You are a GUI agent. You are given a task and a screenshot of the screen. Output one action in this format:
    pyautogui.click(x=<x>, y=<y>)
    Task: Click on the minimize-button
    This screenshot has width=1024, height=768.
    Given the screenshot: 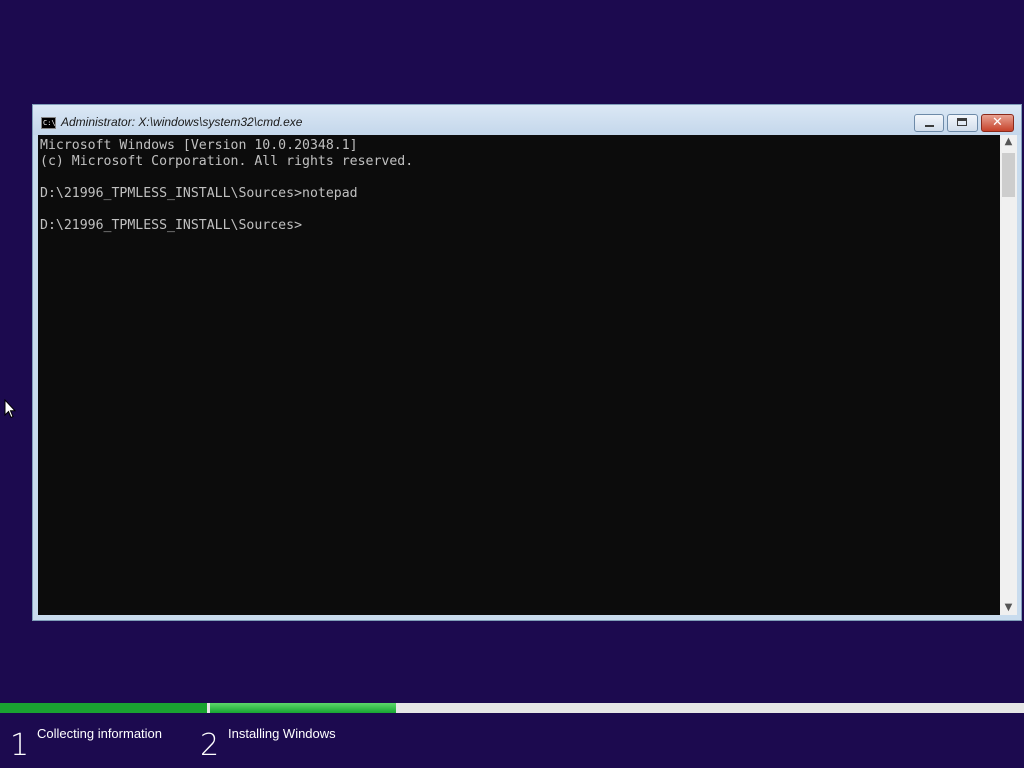 What is the action you would take?
    pyautogui.click(x=929, y=123)
    